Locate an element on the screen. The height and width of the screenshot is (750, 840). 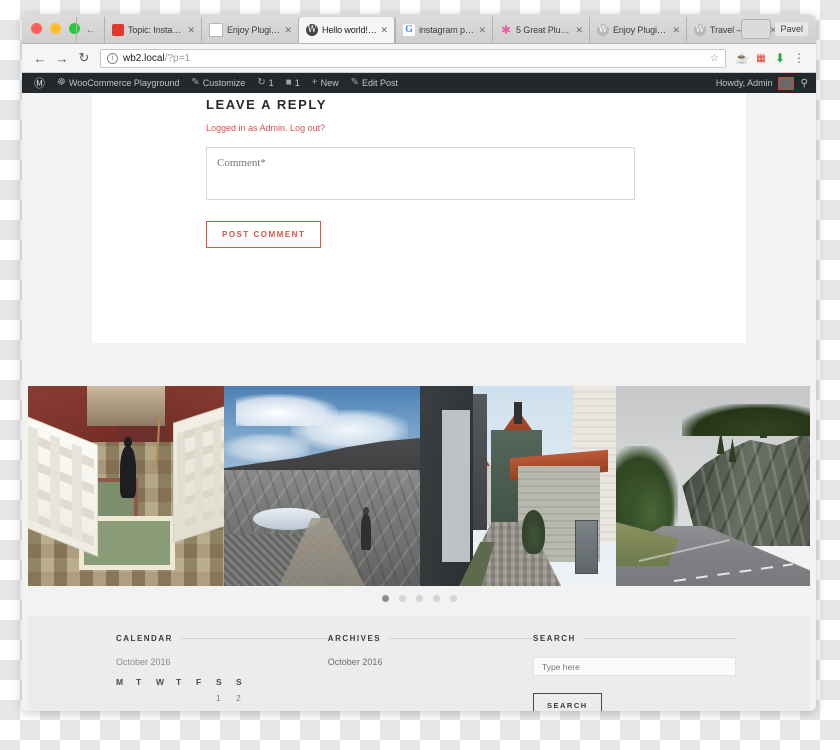
calendar-day: 6 is located at coordinates (186, 710).